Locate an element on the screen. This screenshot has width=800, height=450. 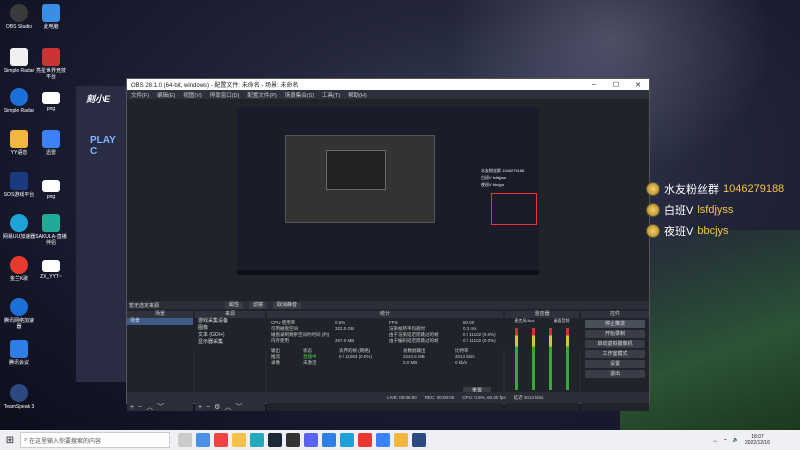
desktop-meter-r is located at coordinates (567, 359).